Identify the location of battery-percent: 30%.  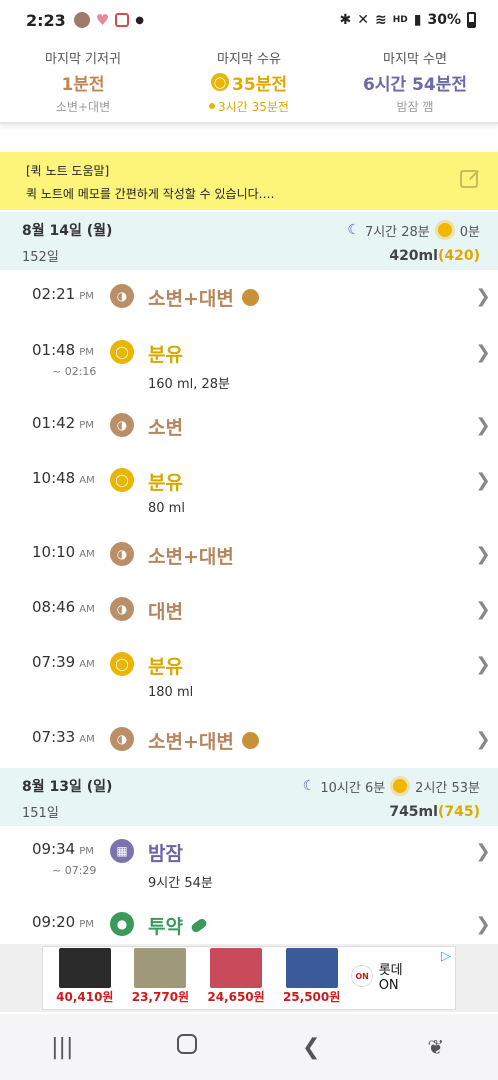
(444, 20).